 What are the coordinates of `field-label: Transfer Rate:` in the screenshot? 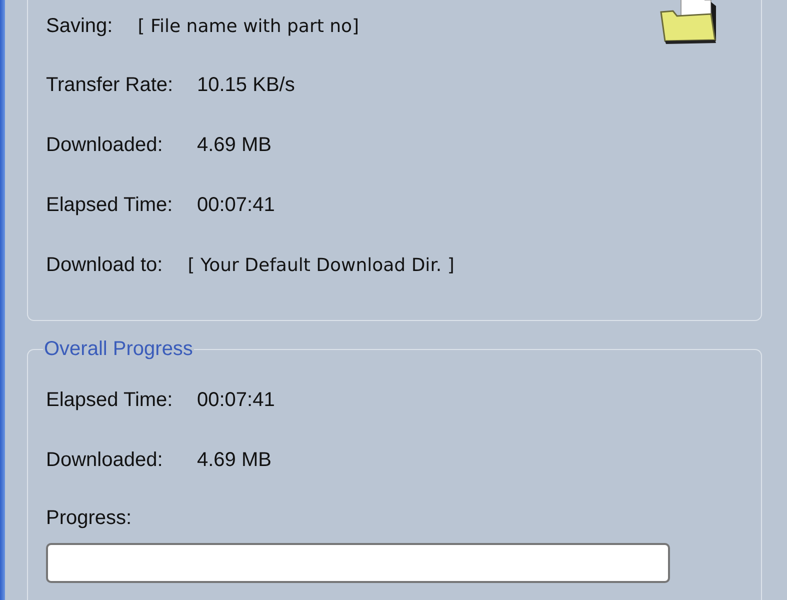 It's located at (110, 85).